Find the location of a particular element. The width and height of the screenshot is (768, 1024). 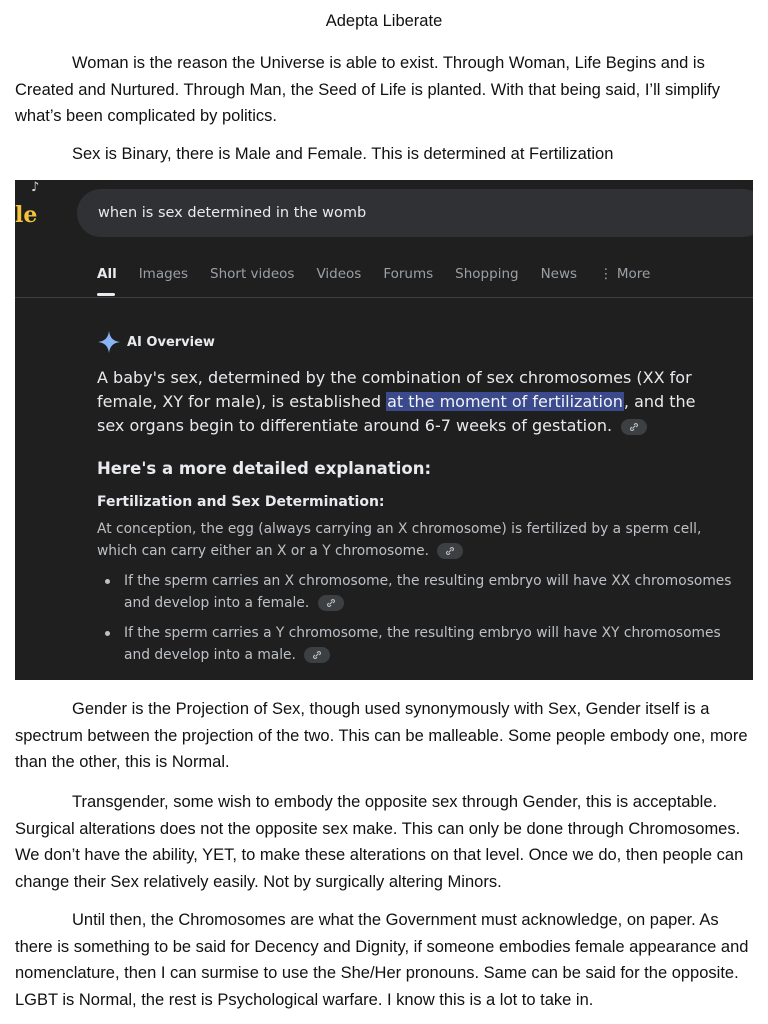

tab-all: All is located at coordinates (107, 276).